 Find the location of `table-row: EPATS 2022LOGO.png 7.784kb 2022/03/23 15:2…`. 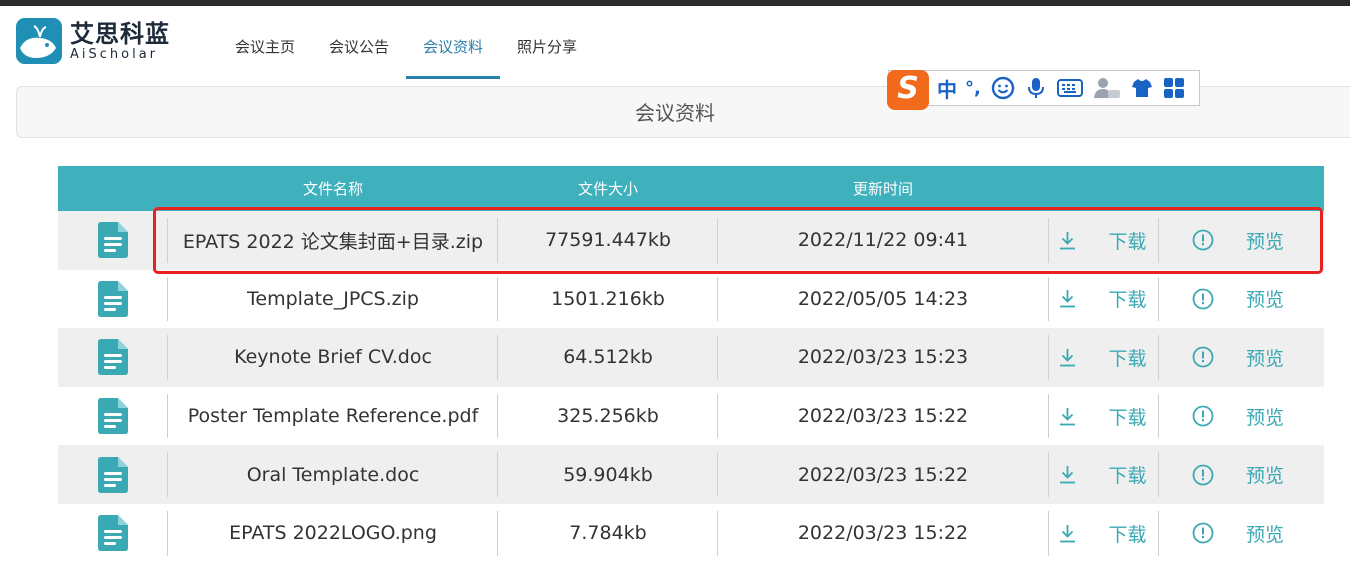

table-row: EPATS 2022LOGO.png 7.784kb 2022/03/23 15:2… is located at coordinates (691, 533).